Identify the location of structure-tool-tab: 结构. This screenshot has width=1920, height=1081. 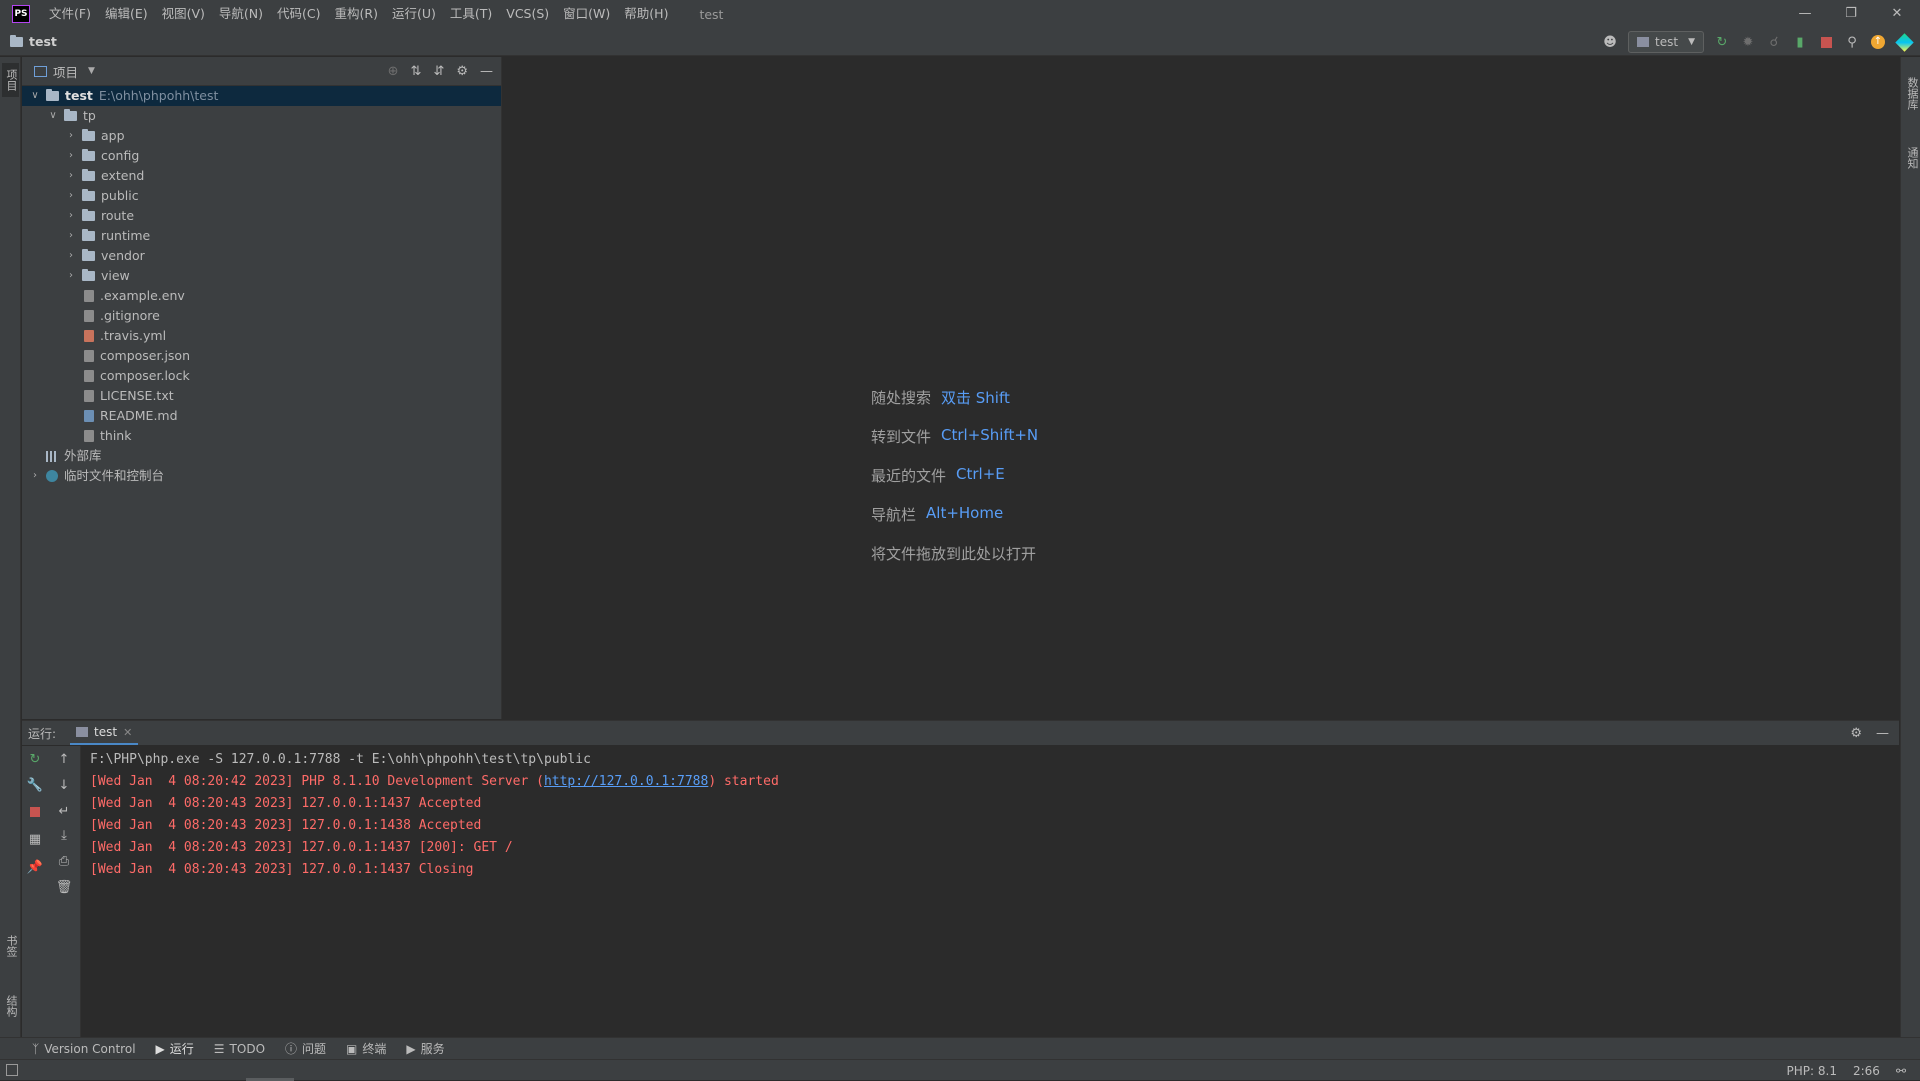
(10, 1006).